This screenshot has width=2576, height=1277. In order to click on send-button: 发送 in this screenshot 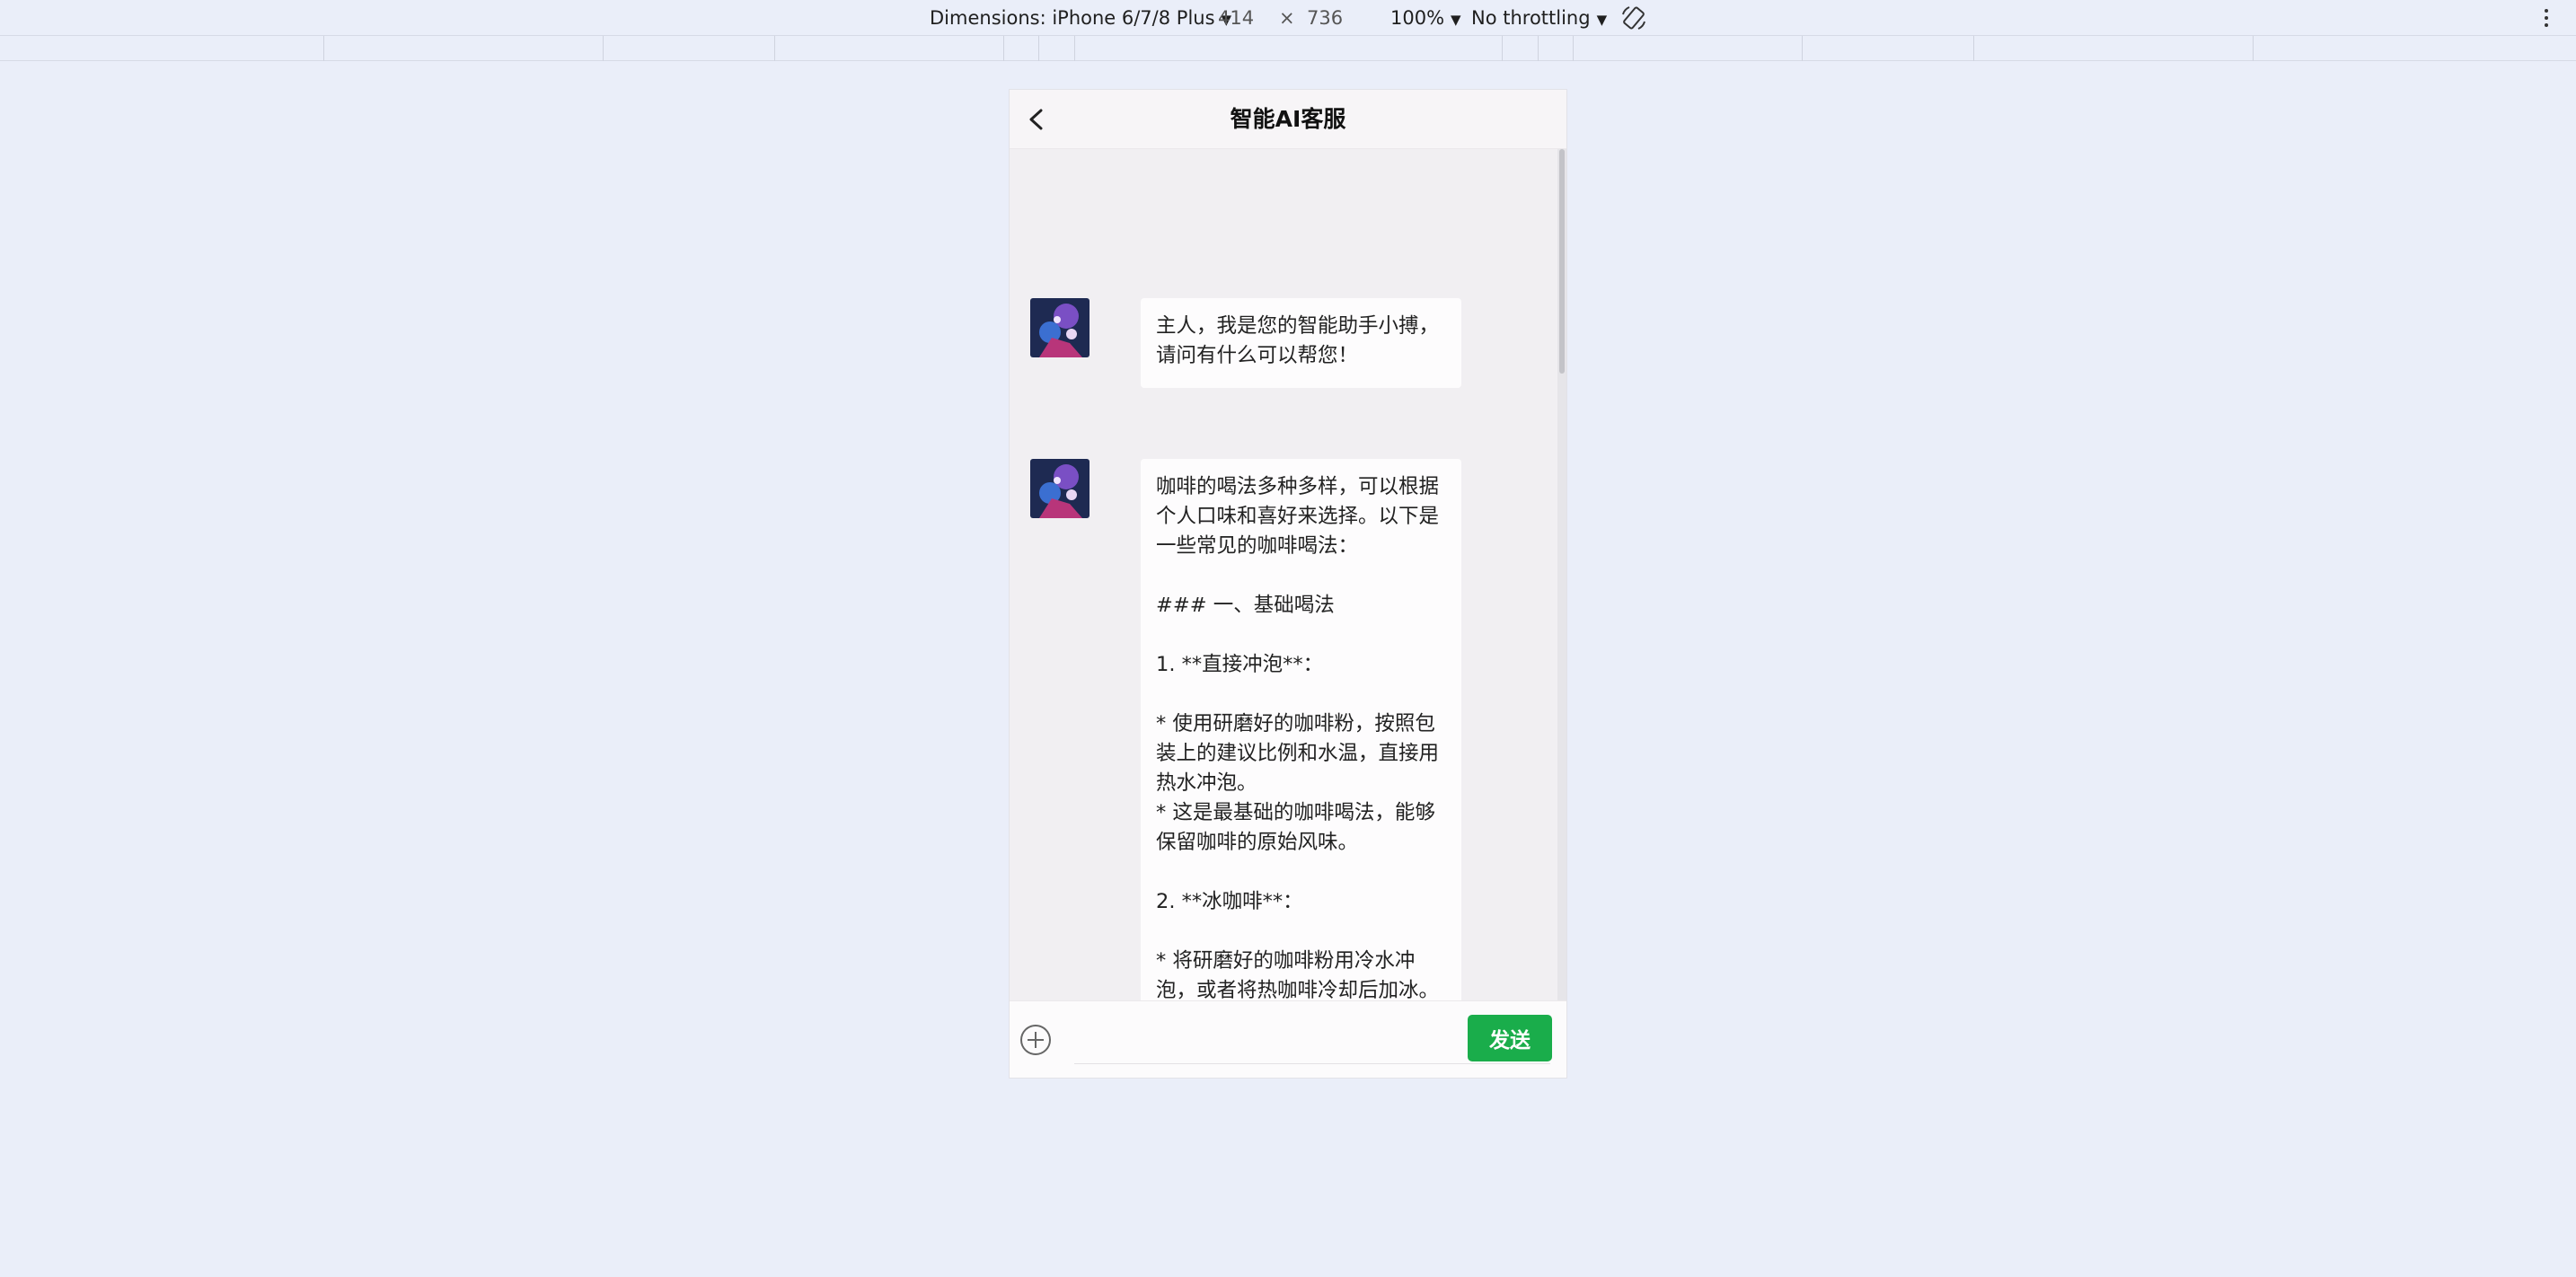, I will do `click(1510, 1038)`.